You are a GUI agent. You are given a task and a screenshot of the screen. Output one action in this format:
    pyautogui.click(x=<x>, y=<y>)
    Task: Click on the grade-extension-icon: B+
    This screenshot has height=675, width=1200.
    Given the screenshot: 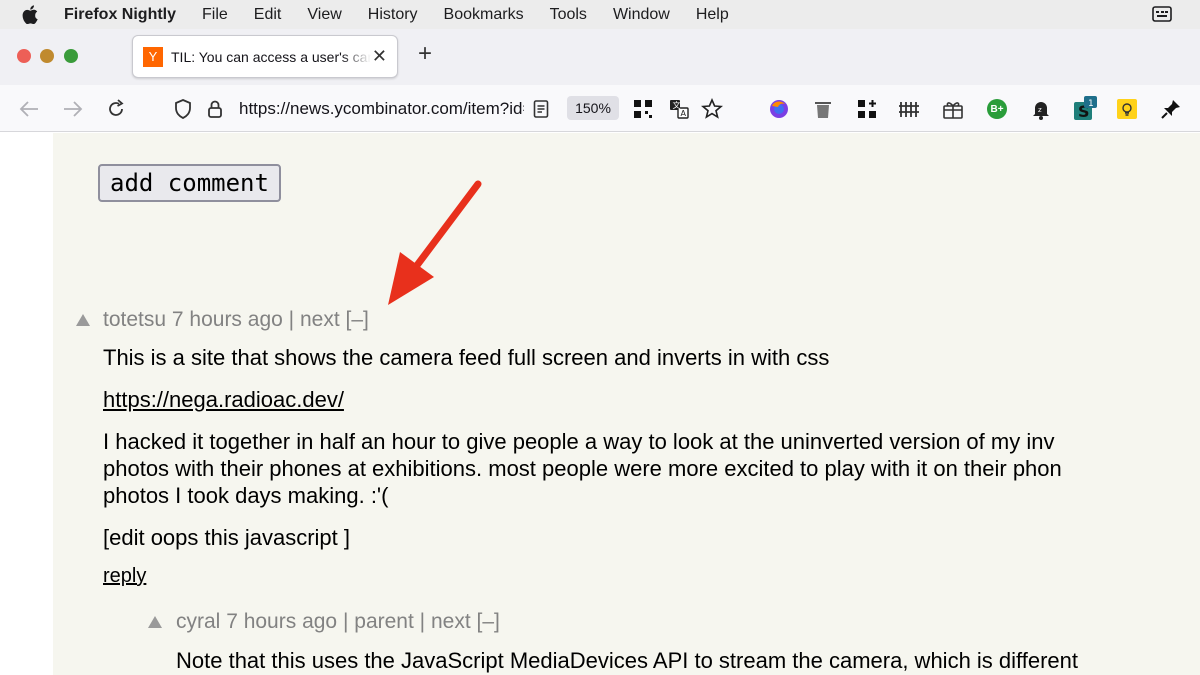 What is the action you would take?
    pyautogui.click(x=997, y=109)
    